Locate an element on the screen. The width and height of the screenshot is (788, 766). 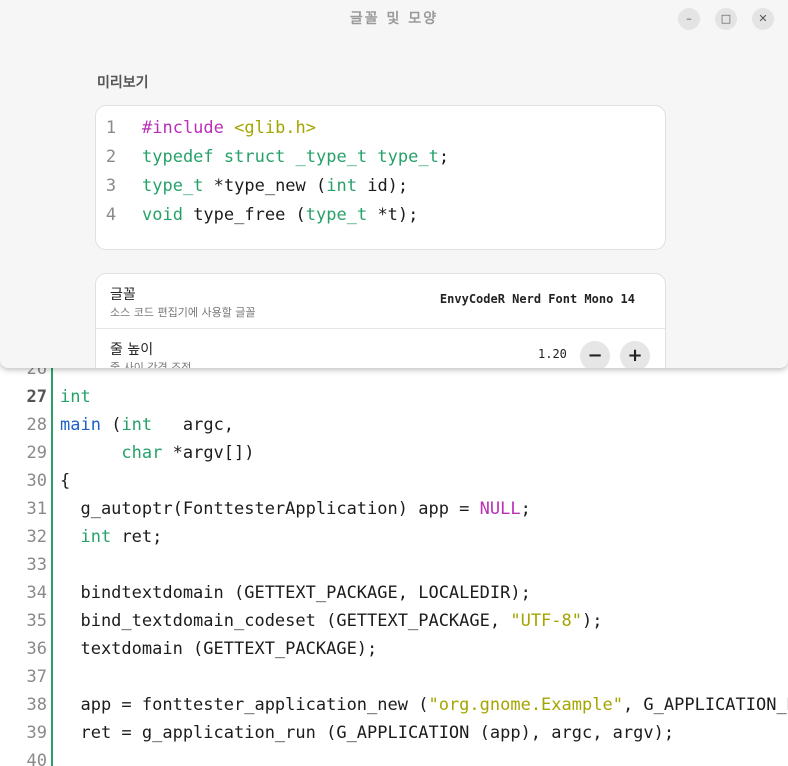
line-number: 32 is located at coordinates (36, 537).